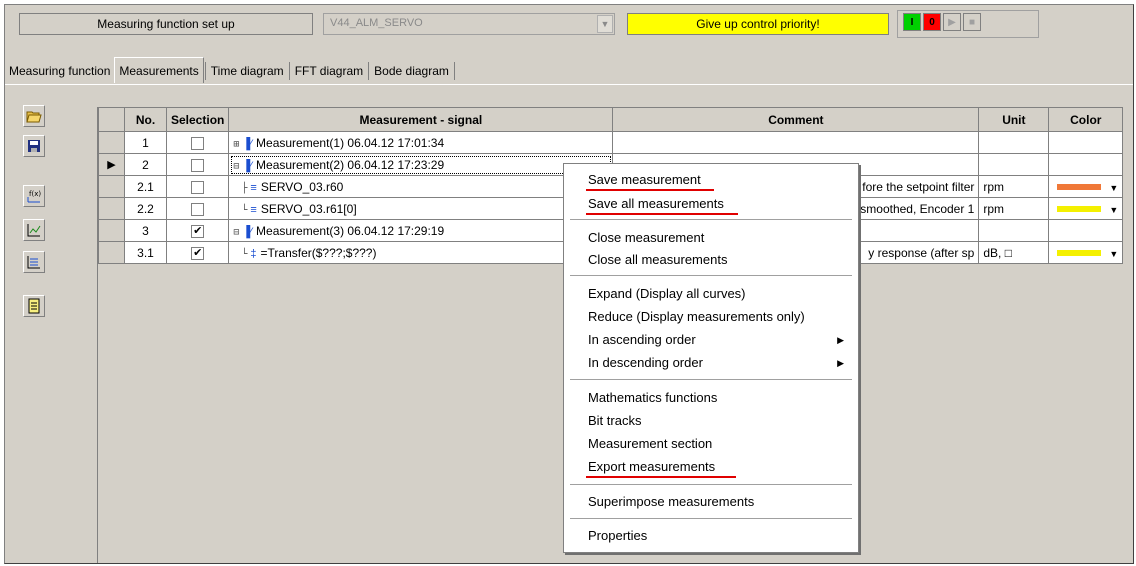 Image resolution: width=1136 pixels, height=566 pixels. Describe the element at coordinates (111, 119) in the screenshot. I see `row-header-corner` at that location.